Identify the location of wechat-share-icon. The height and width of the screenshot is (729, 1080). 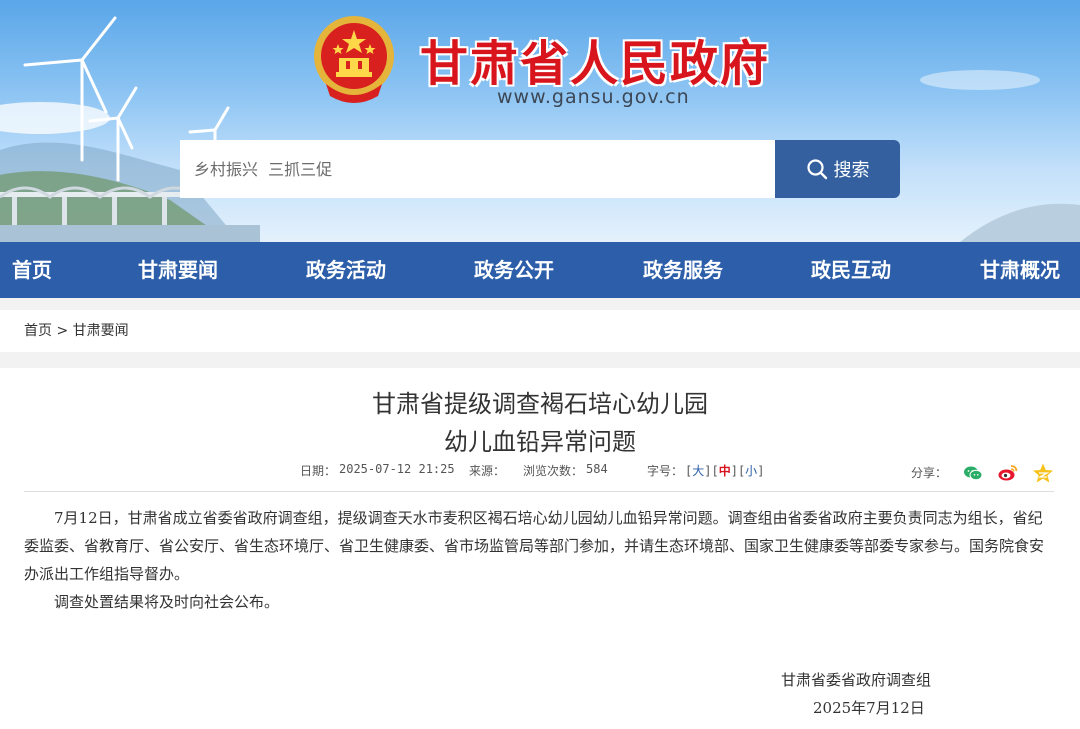
(973, 473).